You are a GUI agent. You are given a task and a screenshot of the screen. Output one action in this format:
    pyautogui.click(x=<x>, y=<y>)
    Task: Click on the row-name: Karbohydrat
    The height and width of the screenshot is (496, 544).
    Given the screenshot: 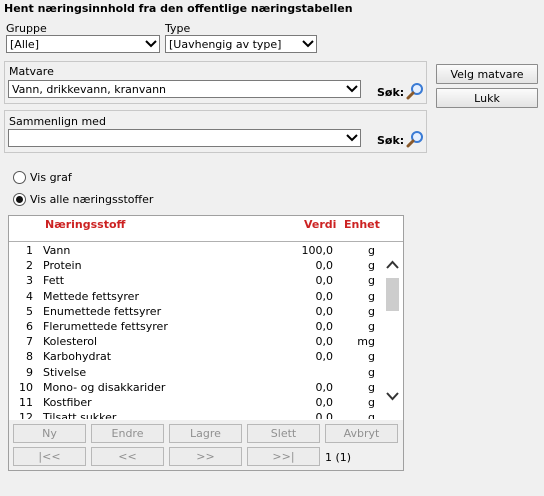 What is the action you would take?
    pyautogui.click(x=77, y=357)
    